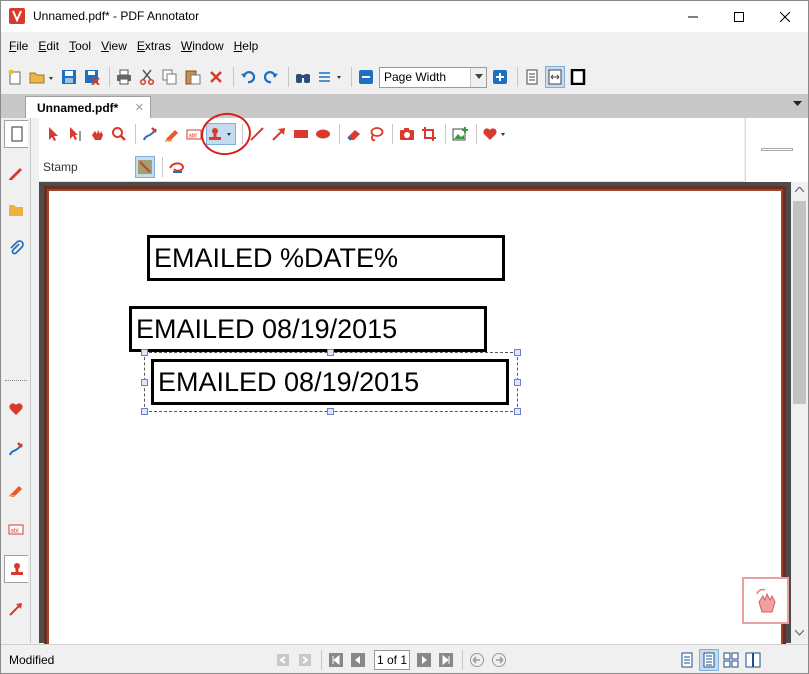  Describe the element at coordinates (354, 134) in the screenshot. I see `eraser-tool-button` at that location.